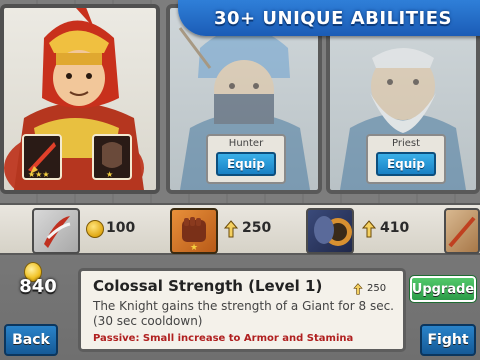  What do you see at coordinates (121, 228) in the screenshot?
I see `ability-1-cost: 100` at bounding box center [121, 228].